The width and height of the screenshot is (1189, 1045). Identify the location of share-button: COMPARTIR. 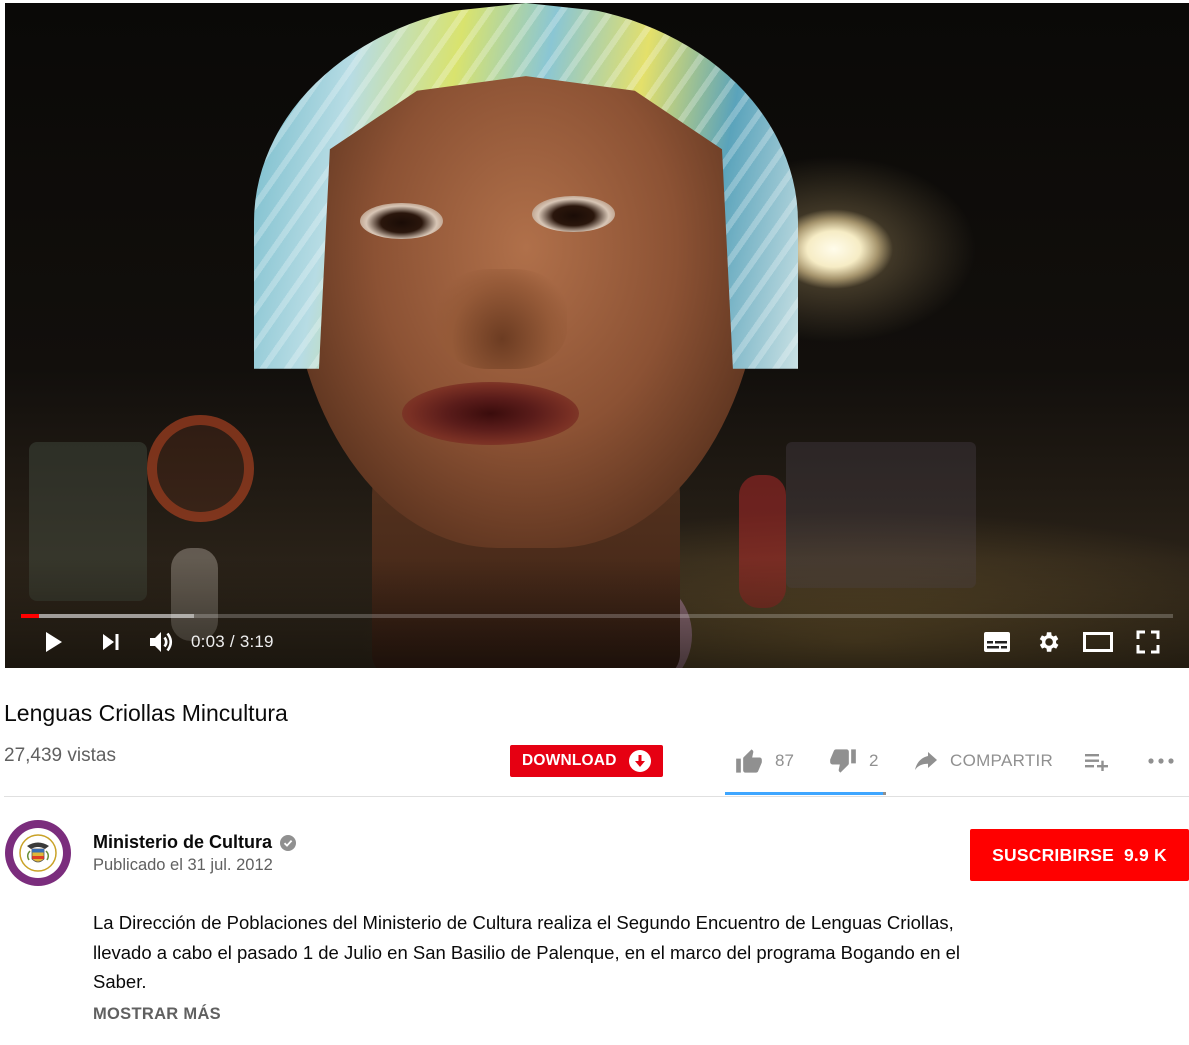
(983, 761).